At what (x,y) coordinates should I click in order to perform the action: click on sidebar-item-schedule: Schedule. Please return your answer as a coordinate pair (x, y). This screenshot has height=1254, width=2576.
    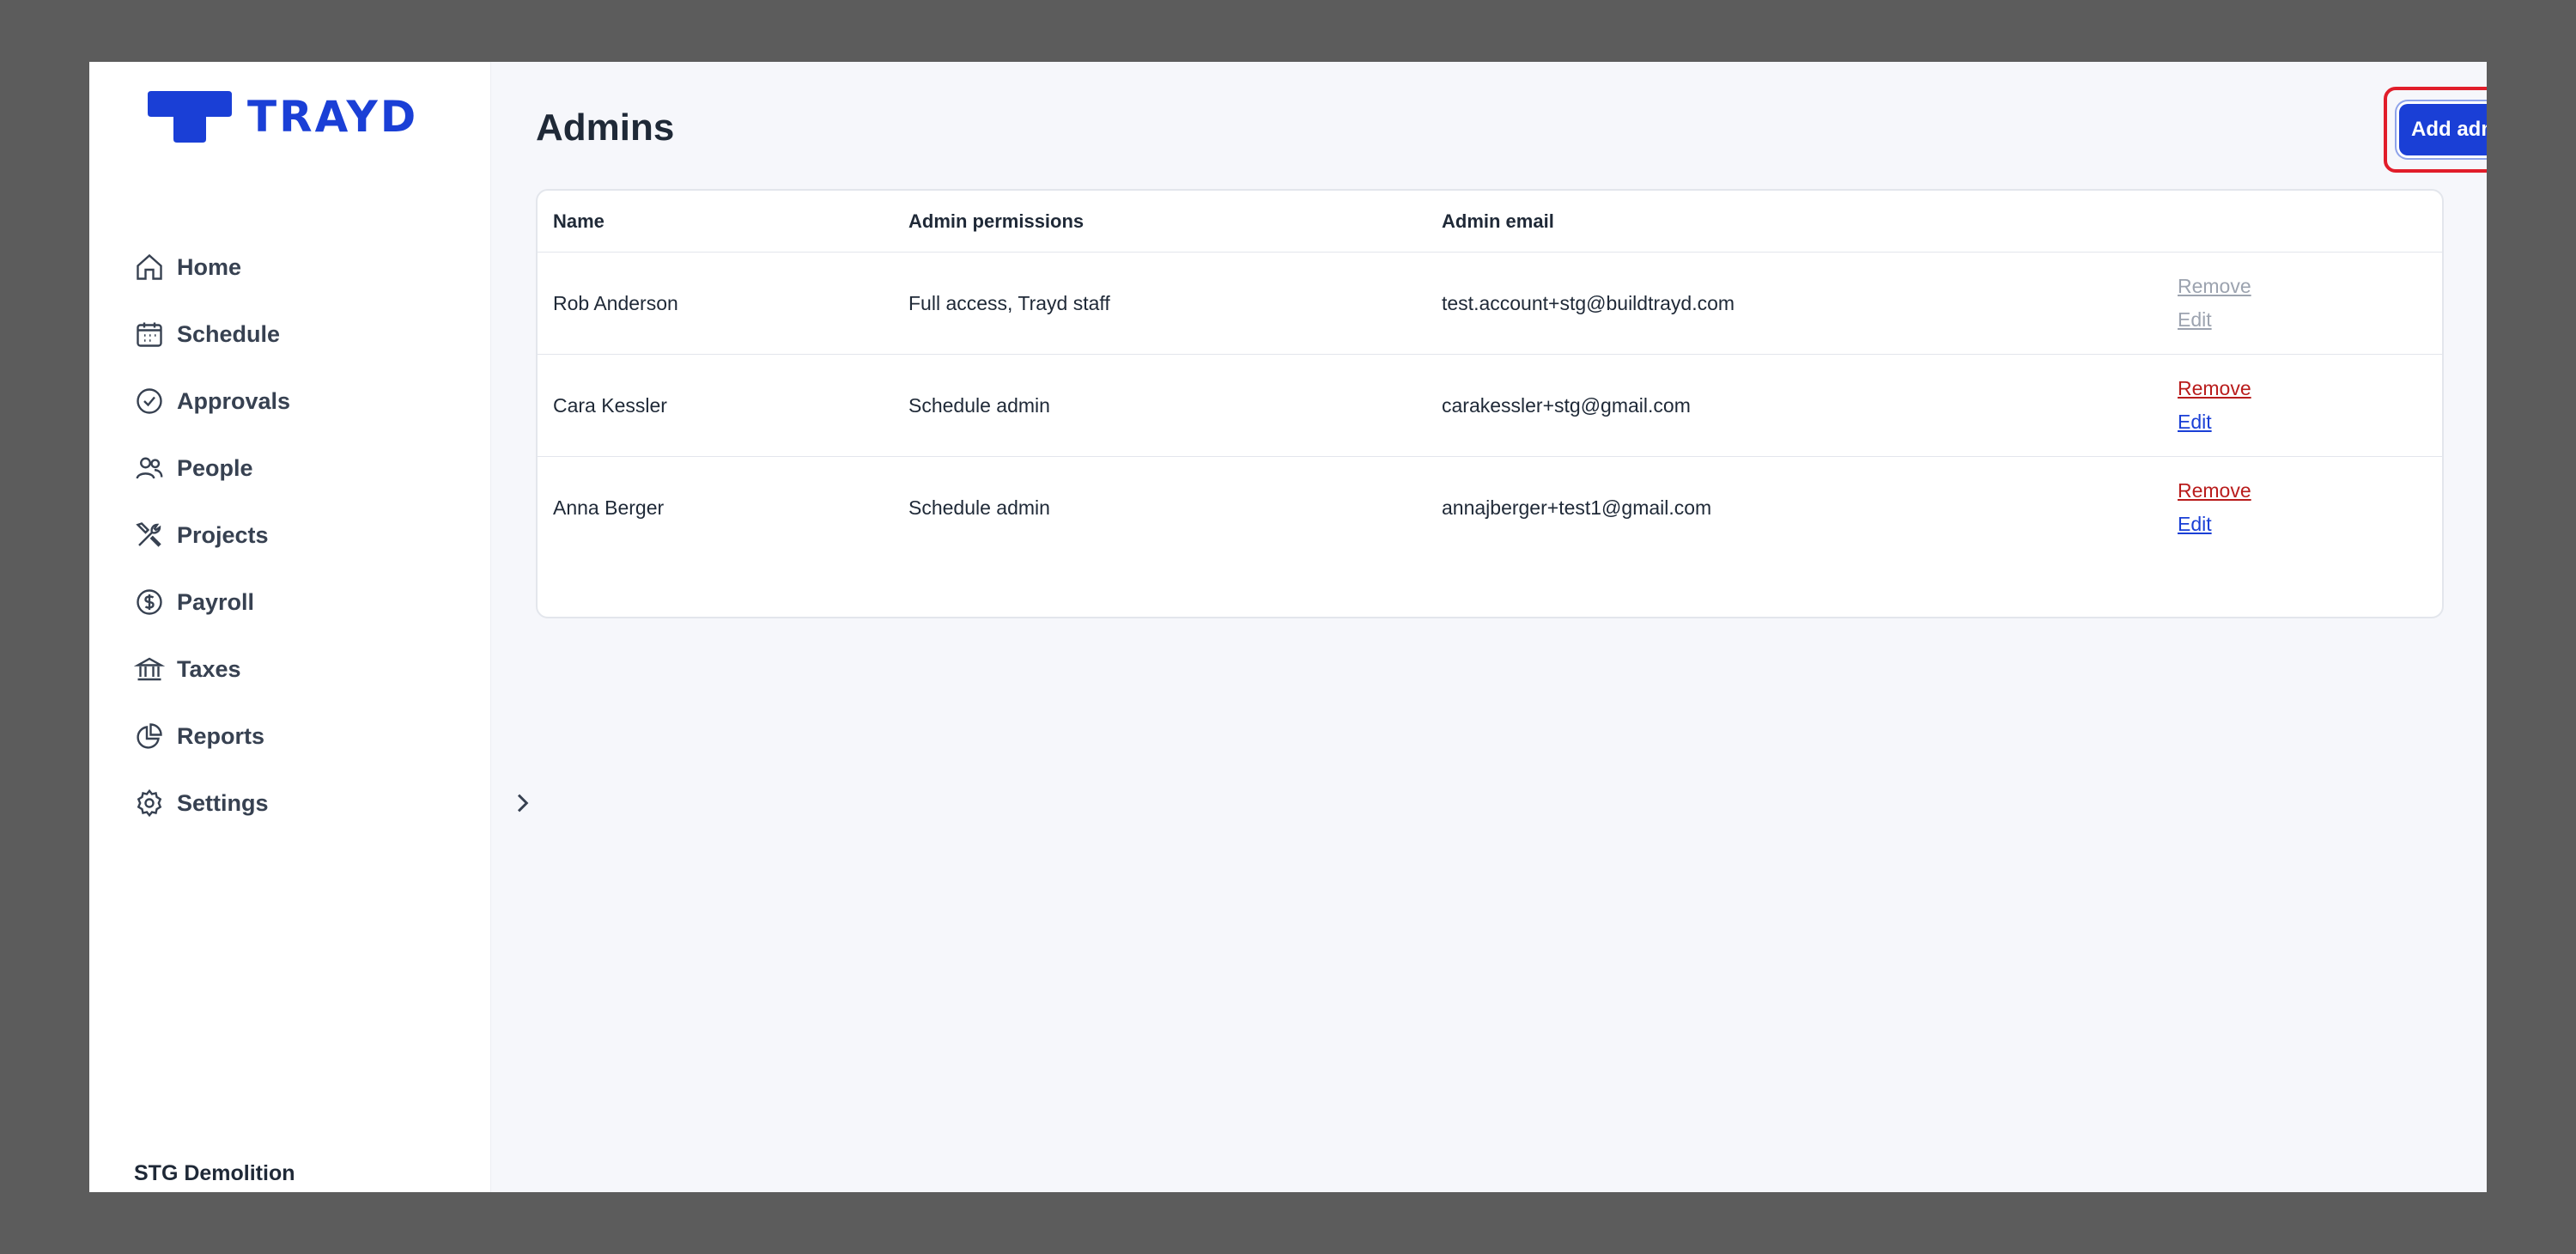
    Looking at the image, I should click on (334, 334).